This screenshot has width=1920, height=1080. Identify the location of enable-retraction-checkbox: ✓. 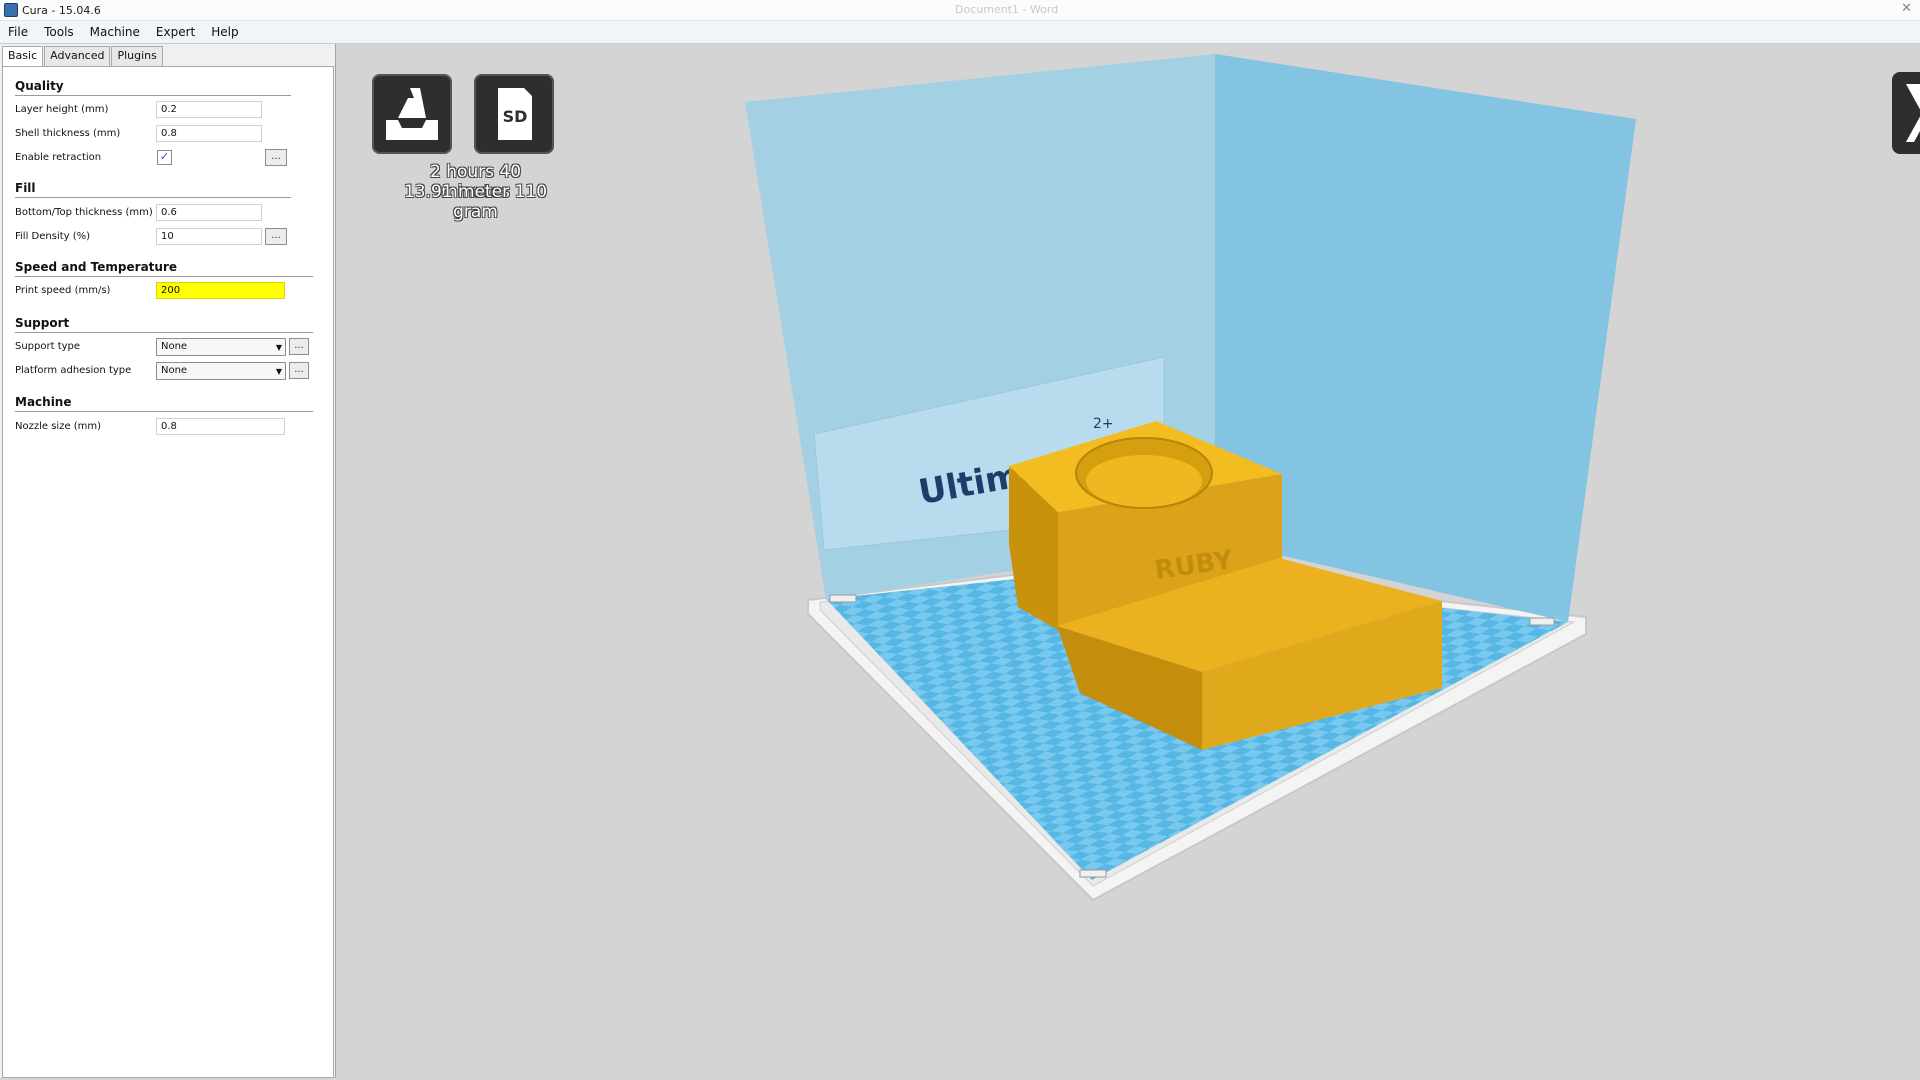
(164, 157).